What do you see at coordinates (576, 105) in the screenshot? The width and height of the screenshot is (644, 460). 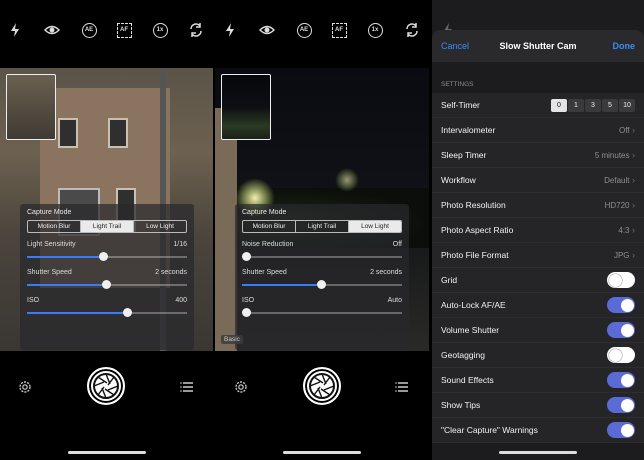 I see `timer-option-1: 1` at bounding box center [576, 105].